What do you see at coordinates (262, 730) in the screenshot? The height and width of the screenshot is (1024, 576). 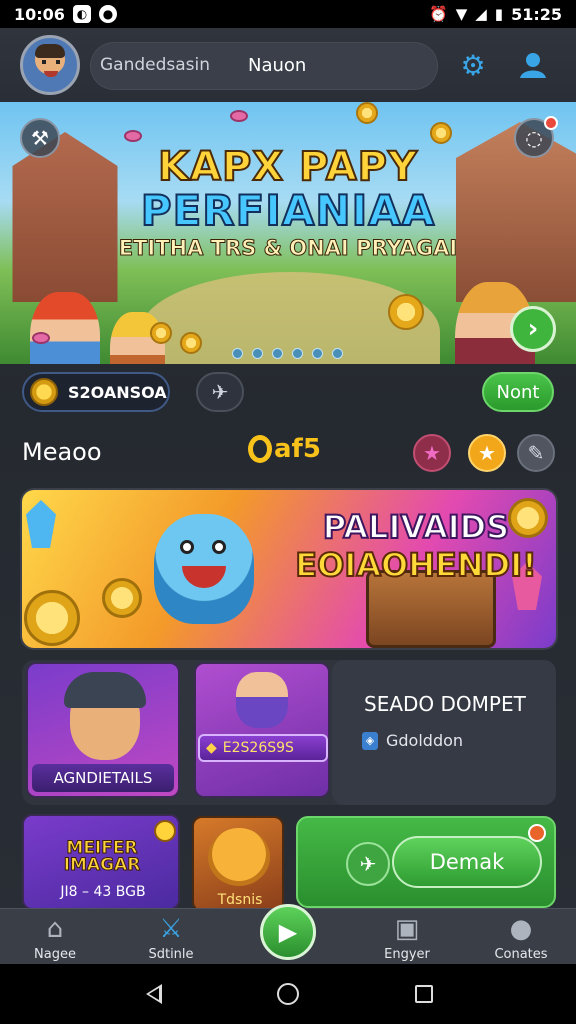 I see `mid-game-card: ◆ E2S26S9S` at bounding box center [262, 730].